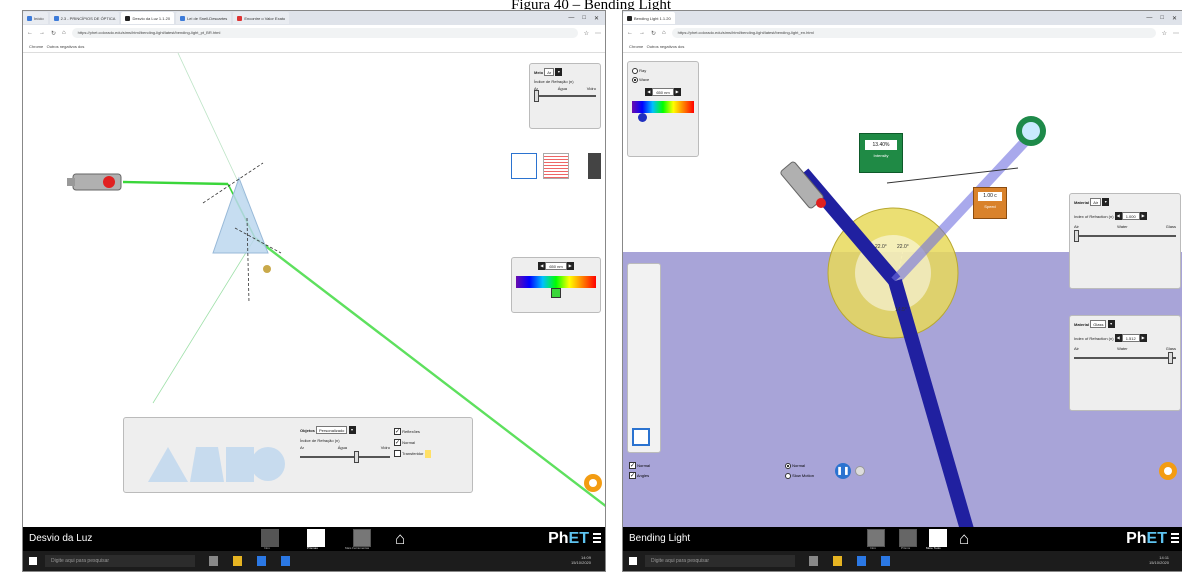  I want to click on step-icon, so click(860, 471).